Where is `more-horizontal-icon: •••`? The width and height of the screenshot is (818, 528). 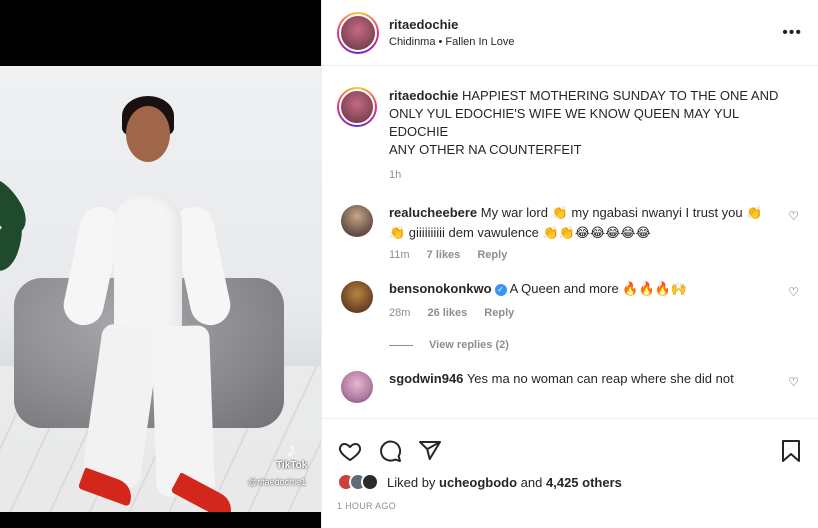
more-horizontal-icon: ••• is located at coordinates (792, 33).